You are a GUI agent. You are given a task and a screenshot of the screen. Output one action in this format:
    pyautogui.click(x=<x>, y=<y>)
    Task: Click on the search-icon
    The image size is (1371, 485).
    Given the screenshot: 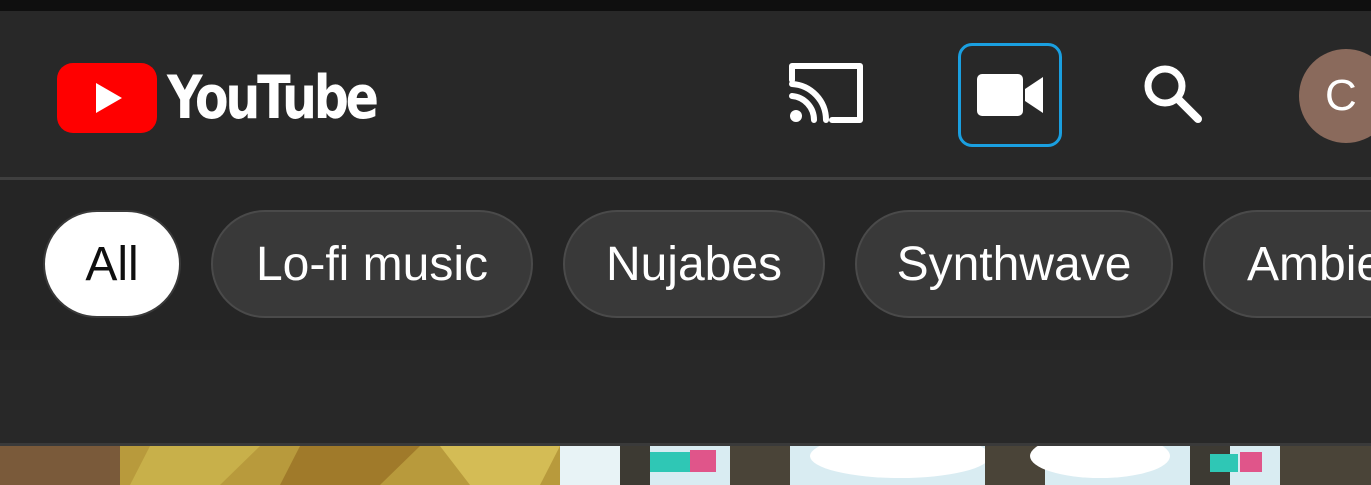 What is the action you would take?
    pyautogui.click(x=1173, y=94)
    